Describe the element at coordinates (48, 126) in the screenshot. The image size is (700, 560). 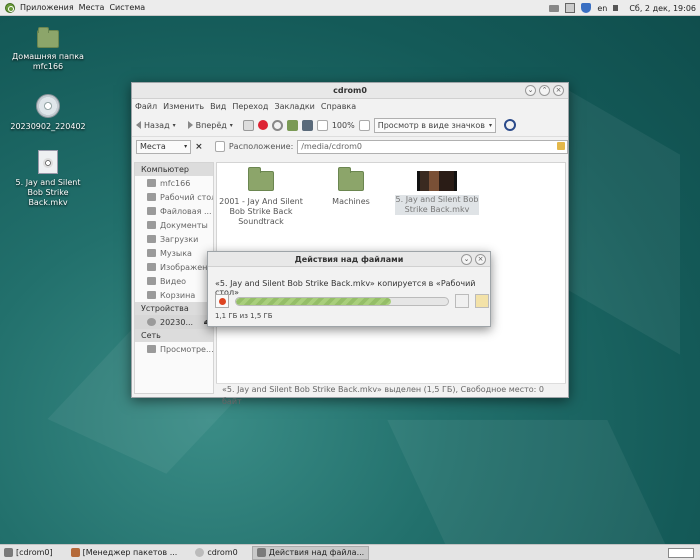
I see `desktop-icon-label: 20230902_220402` at that location.